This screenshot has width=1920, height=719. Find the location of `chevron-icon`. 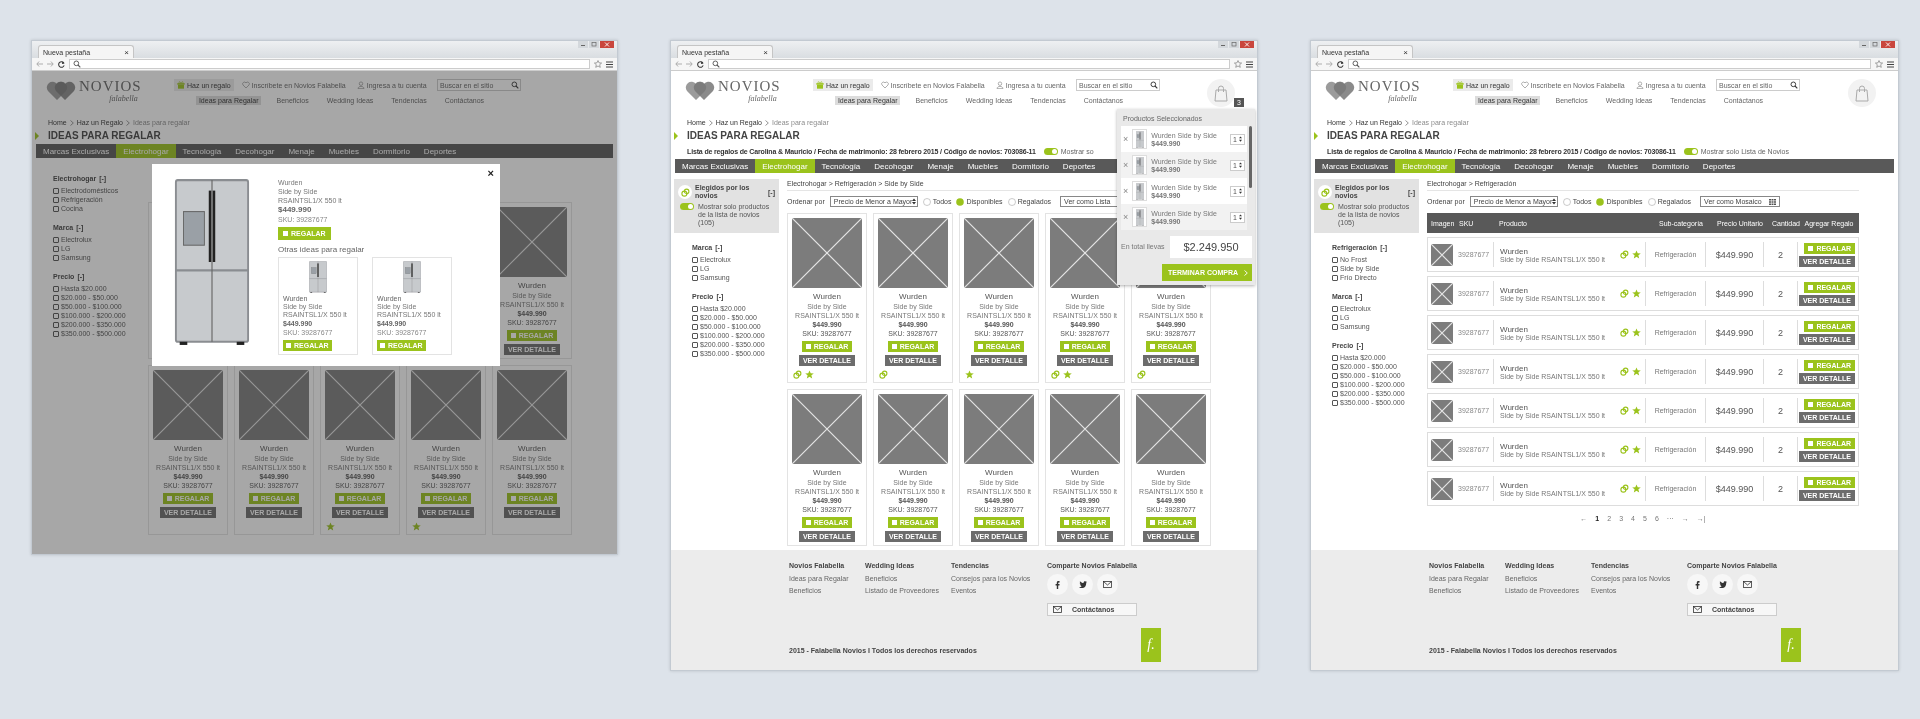

chevron-icon is located at coordinates (1350, 122).